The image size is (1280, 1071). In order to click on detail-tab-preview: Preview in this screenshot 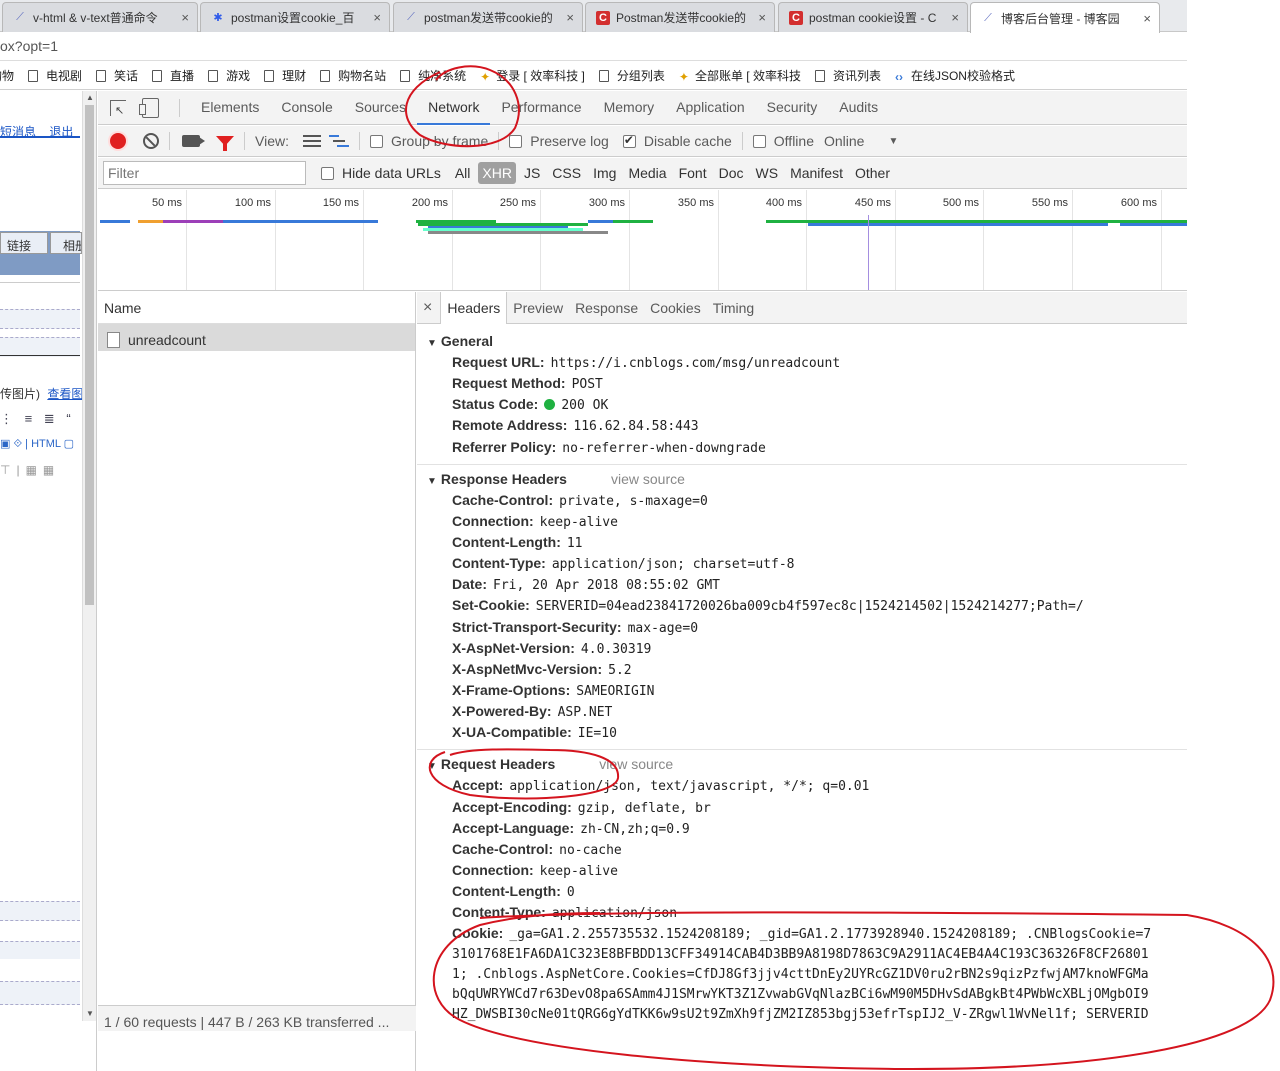, I will do `click(538, 308)`.